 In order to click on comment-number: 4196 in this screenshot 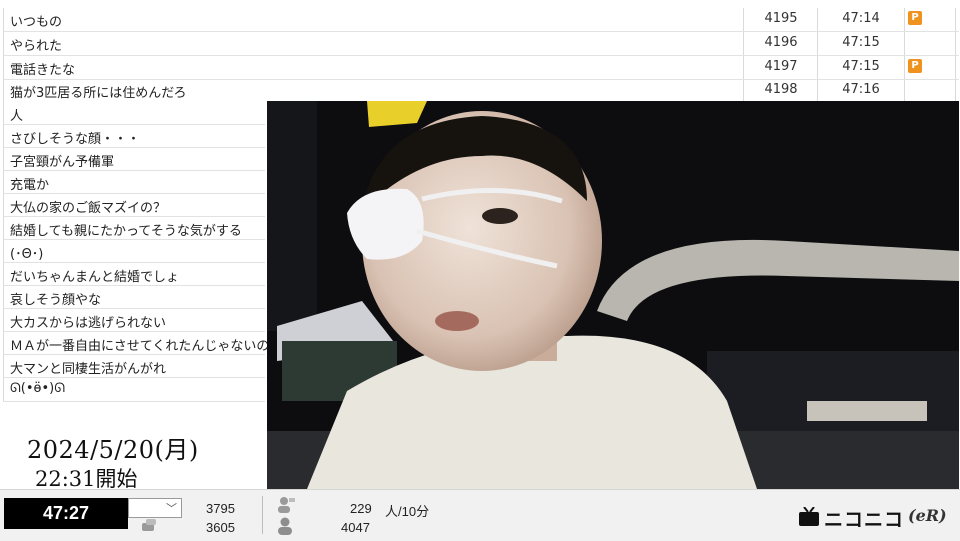, I will do `click(781, 42)`.